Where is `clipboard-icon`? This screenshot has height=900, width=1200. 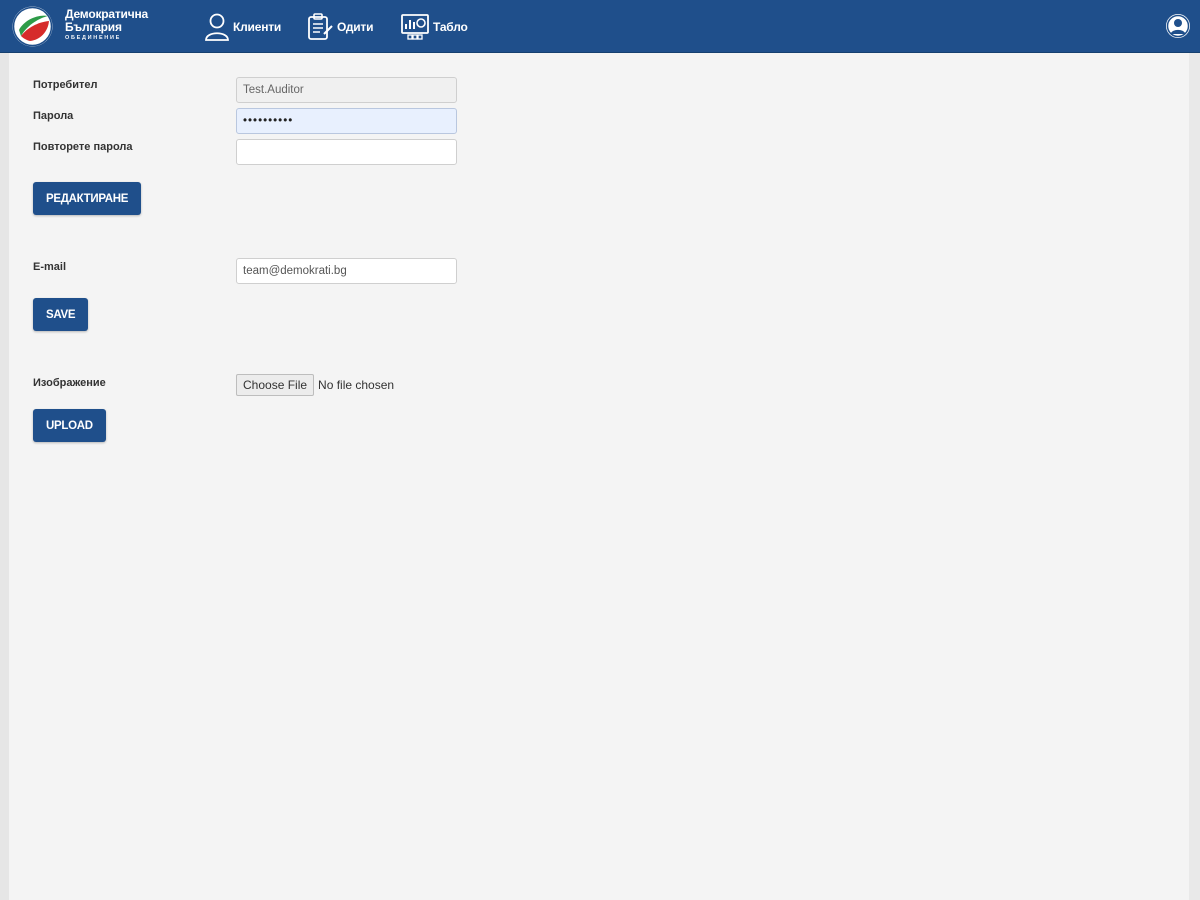 clipboard-icon is located at coordinates (320, 26).